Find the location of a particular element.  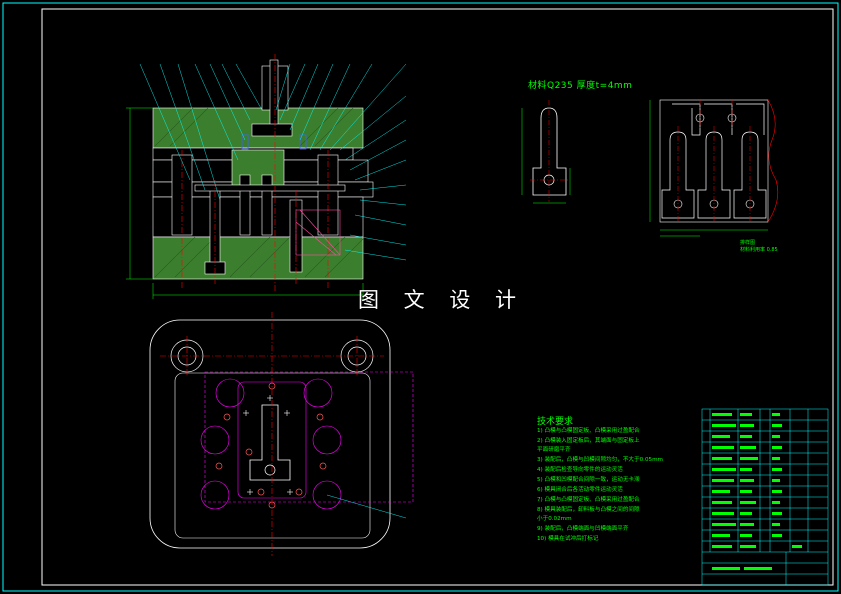

layout-caption-line: 排样图 is located at coordinates (748, 243).